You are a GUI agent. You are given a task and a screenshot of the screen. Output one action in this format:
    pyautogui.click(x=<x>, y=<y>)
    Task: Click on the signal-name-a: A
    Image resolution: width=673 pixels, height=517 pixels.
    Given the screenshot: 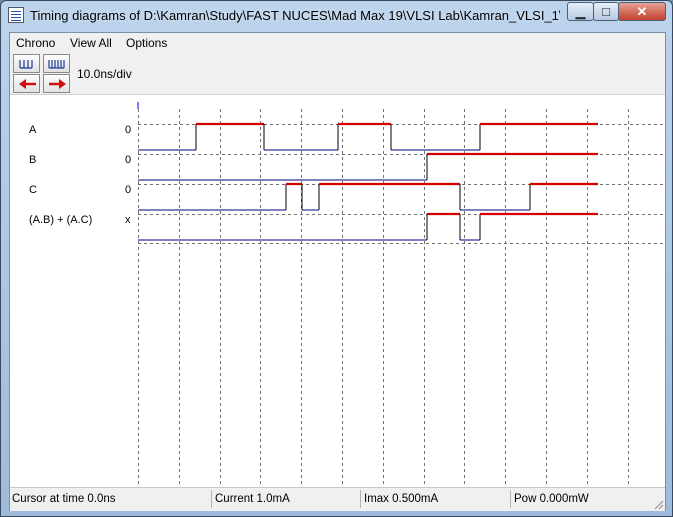 What is the action you would take?
    pyautogui.click(x=33, y=130)
    